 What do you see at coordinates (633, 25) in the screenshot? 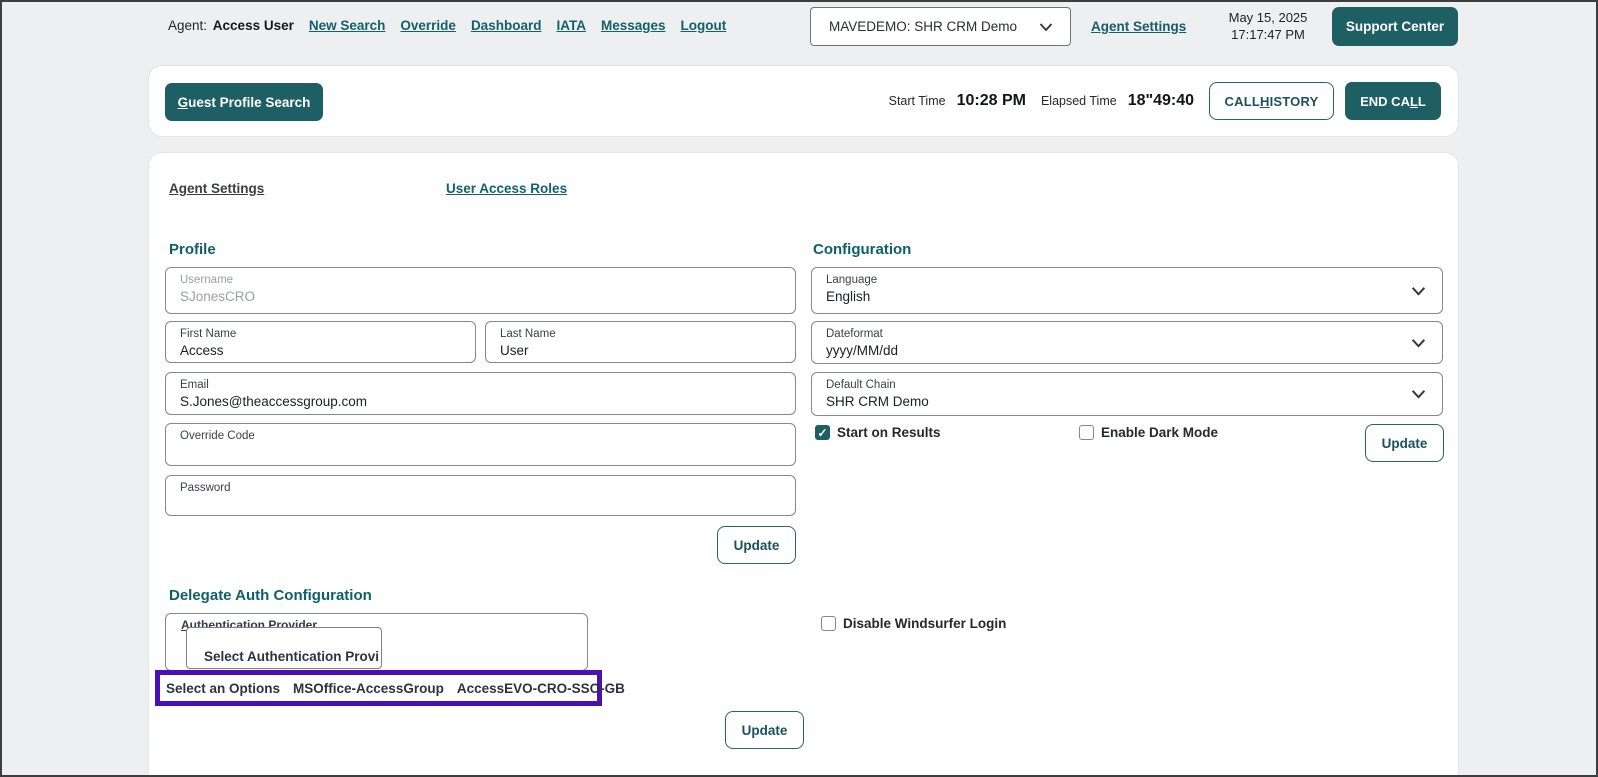
I see `nav-link-messages: Messages` at bounding box center [633, 25].